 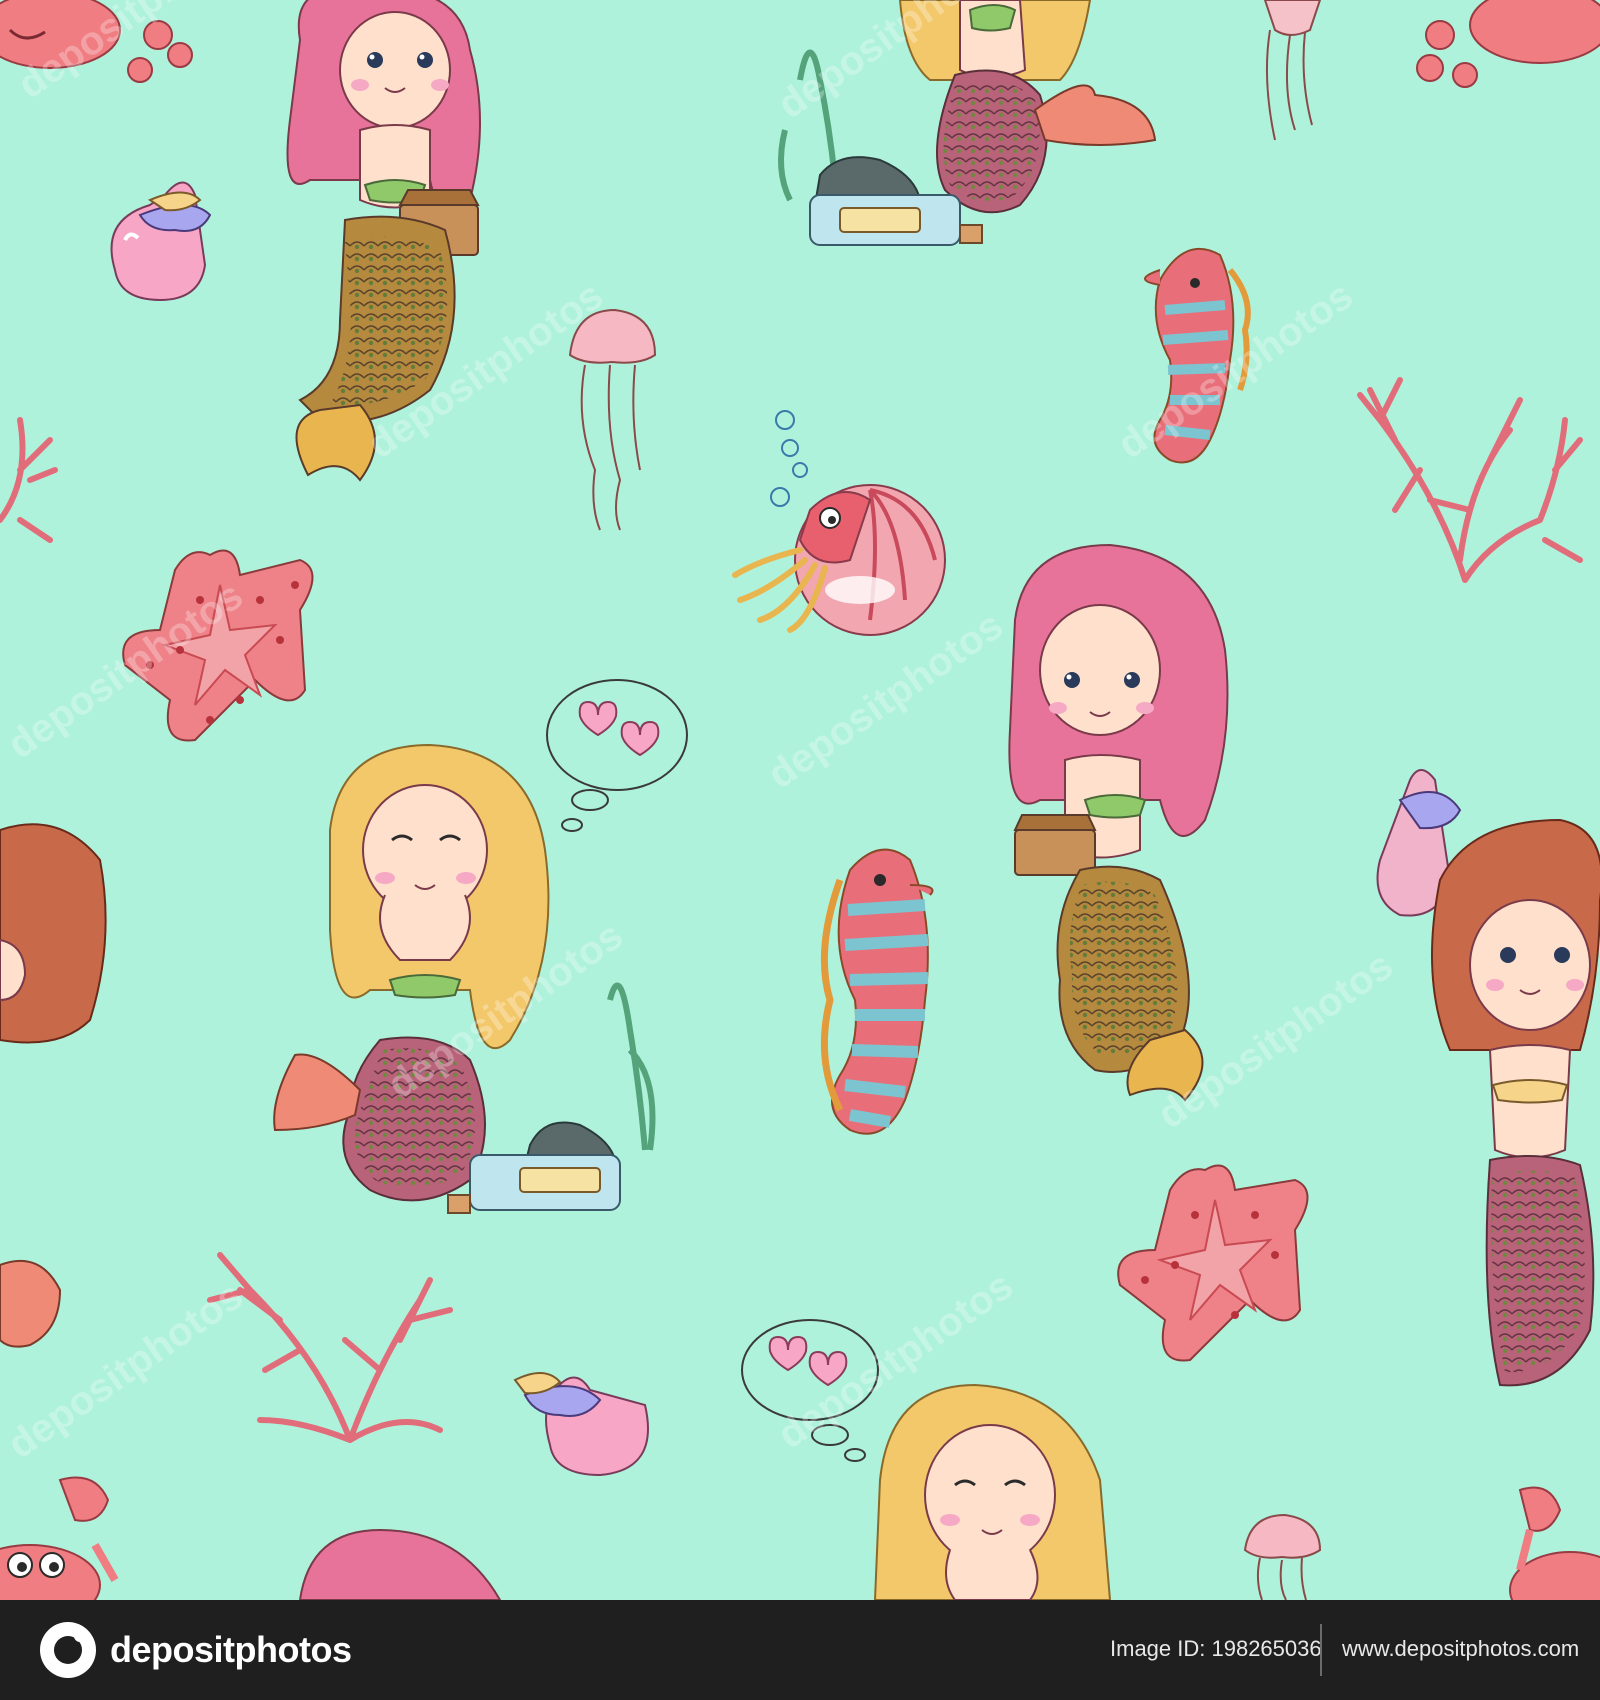 I want to click on coral-left, so click(x=29, y=480).